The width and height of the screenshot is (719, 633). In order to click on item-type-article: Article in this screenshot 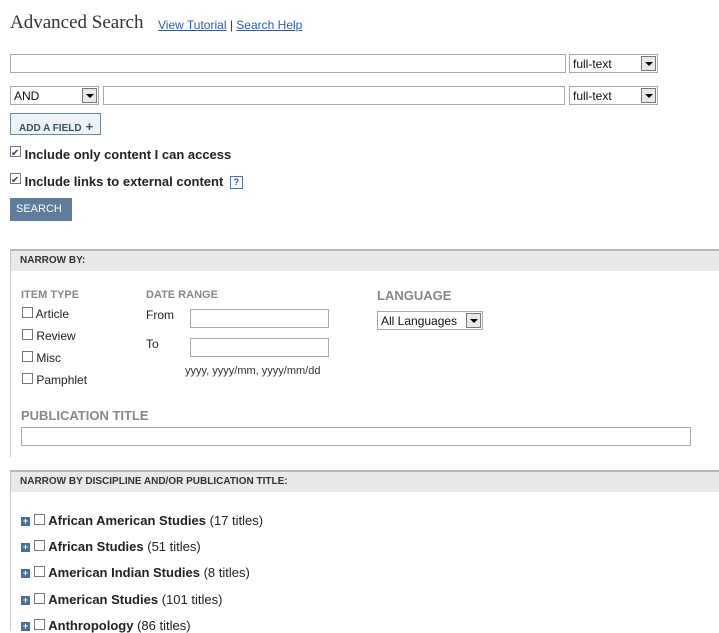, I will do `click(45, 314)`.